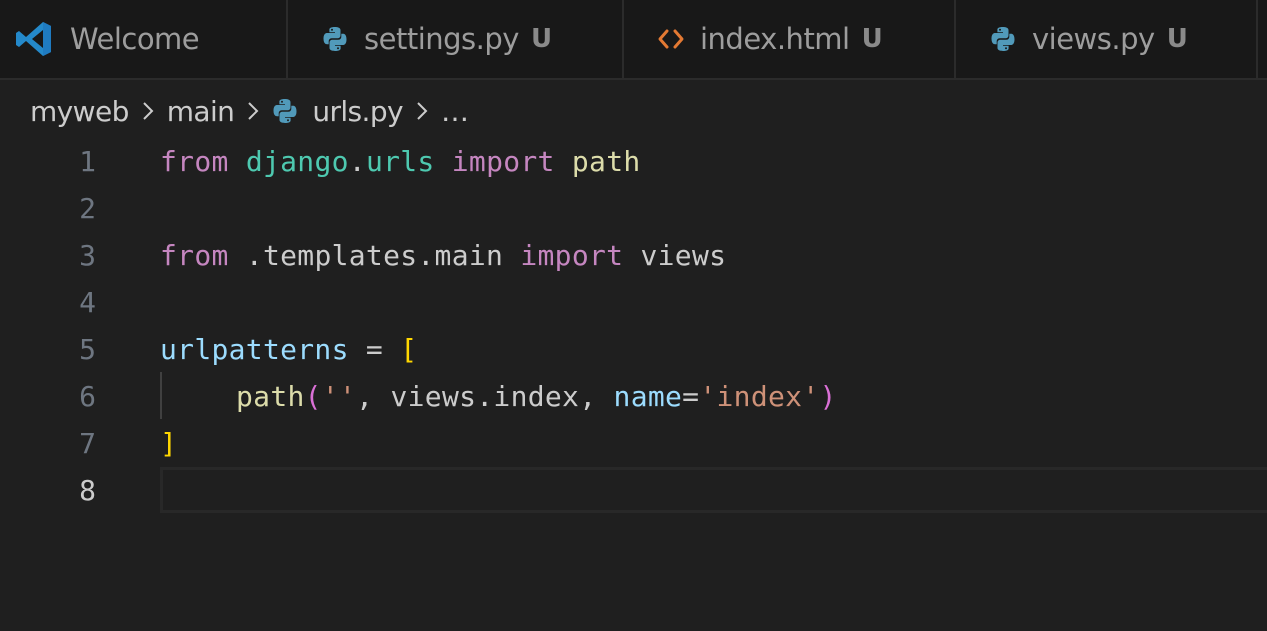 The image size is (1267, 631). I want to click on line-number: 4, so click(87, 302).